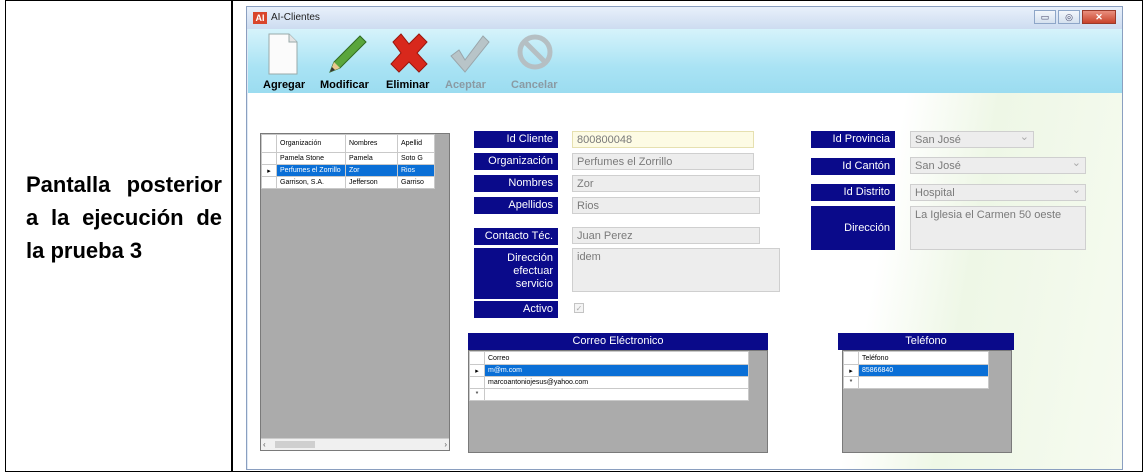 Image resolution: width=1147 pixels, height=474 pixels. I want to click on direccion-servicio-field: idem, so click(676, 270).